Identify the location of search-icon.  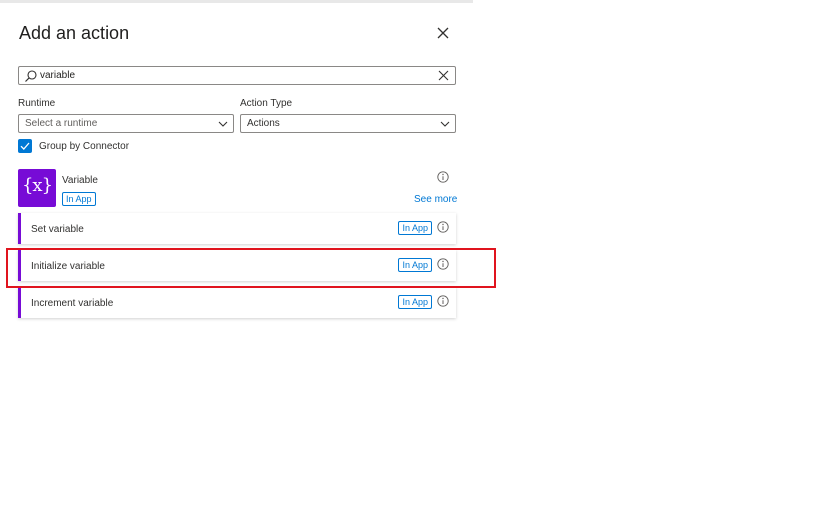
(31, 76).